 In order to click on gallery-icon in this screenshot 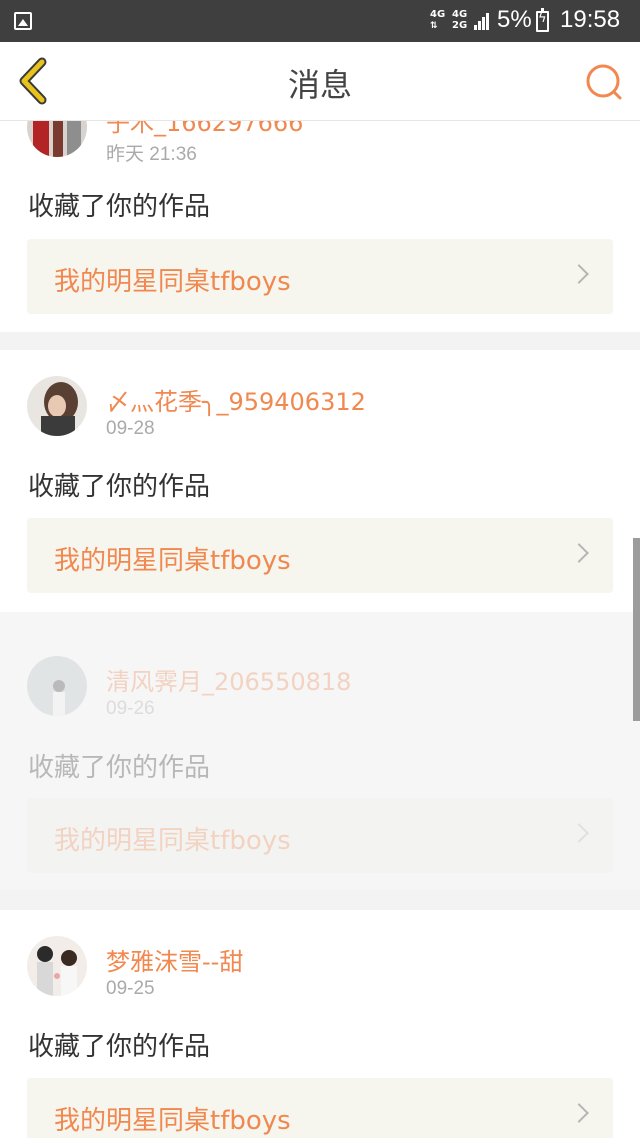, I will do `click(23, 21)`.